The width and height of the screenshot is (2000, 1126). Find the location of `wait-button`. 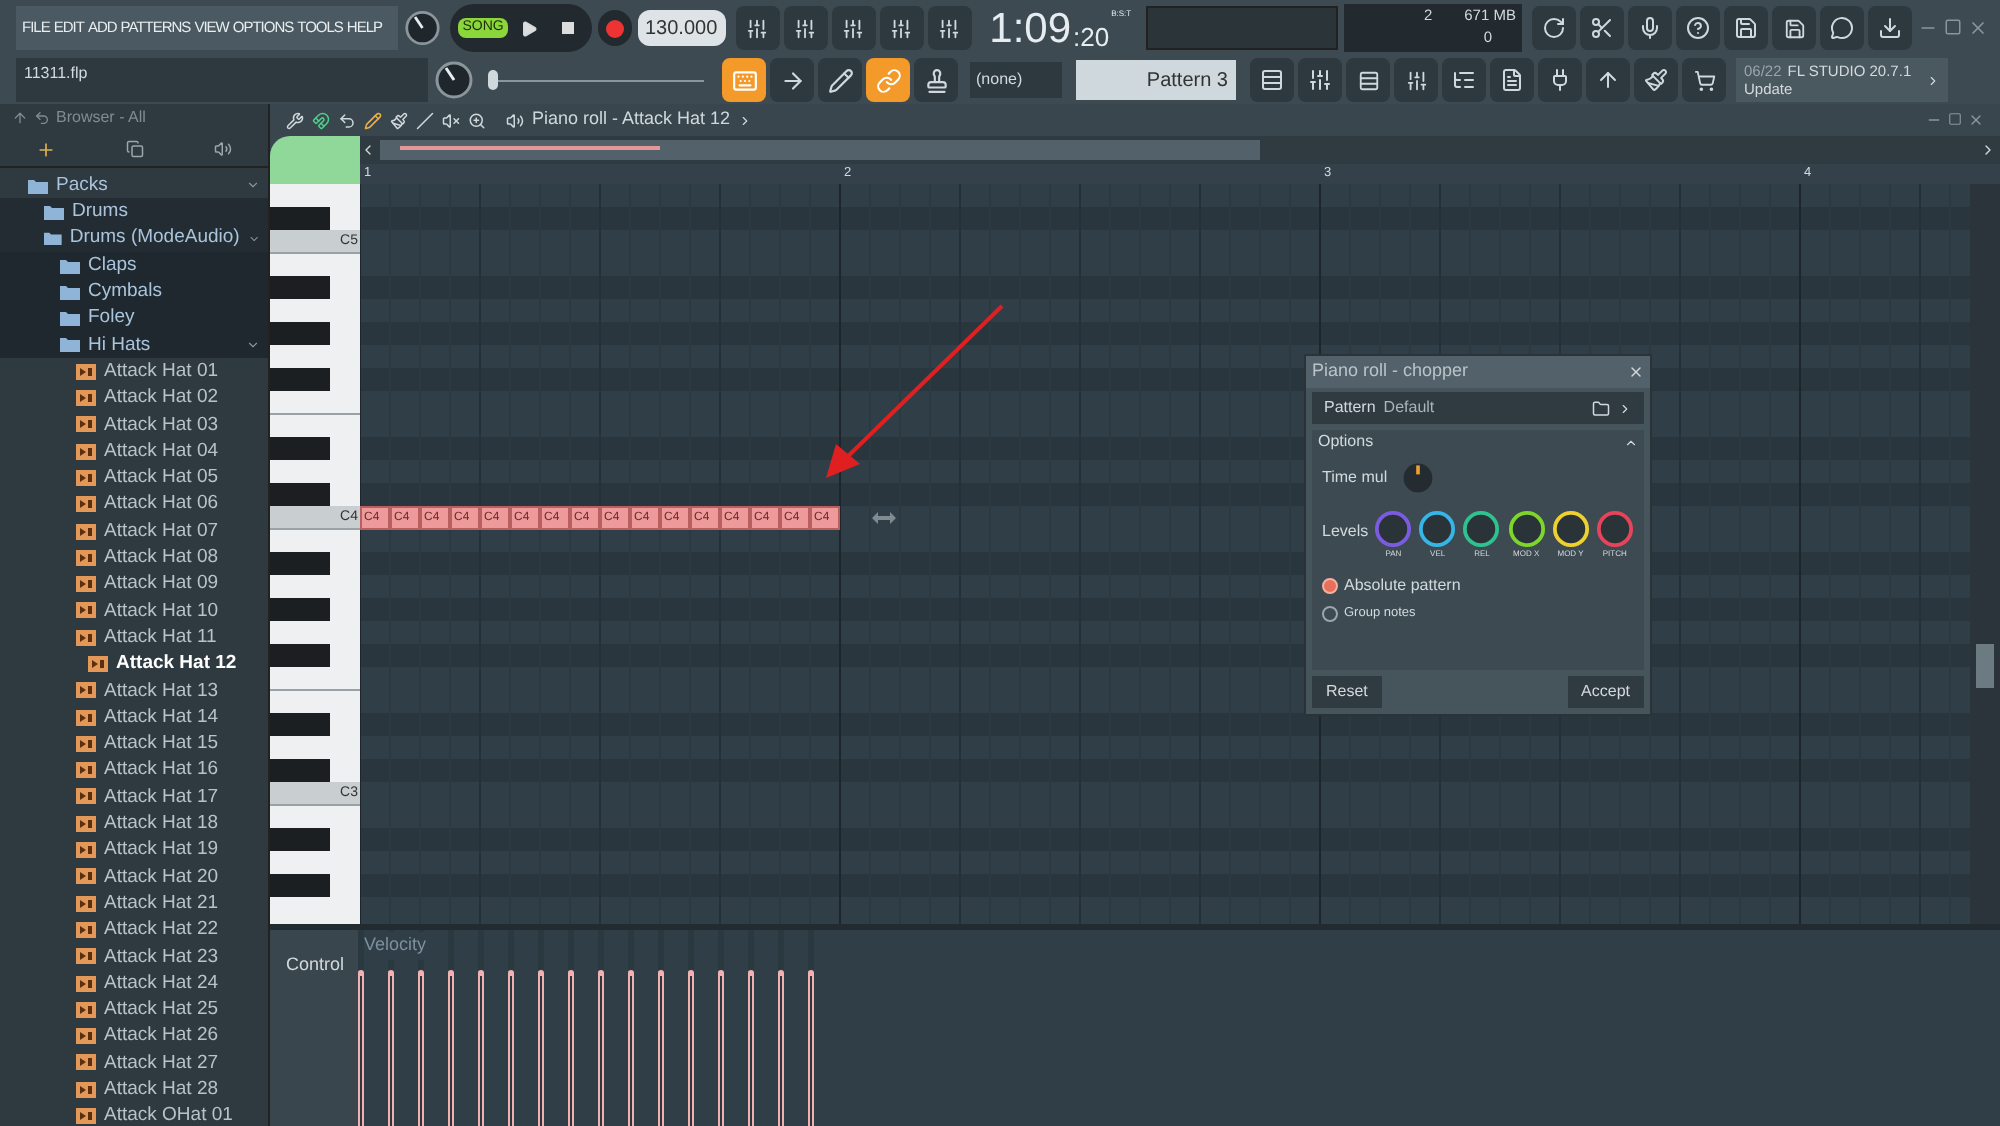

wait-button is located at coordinates (805, 28).